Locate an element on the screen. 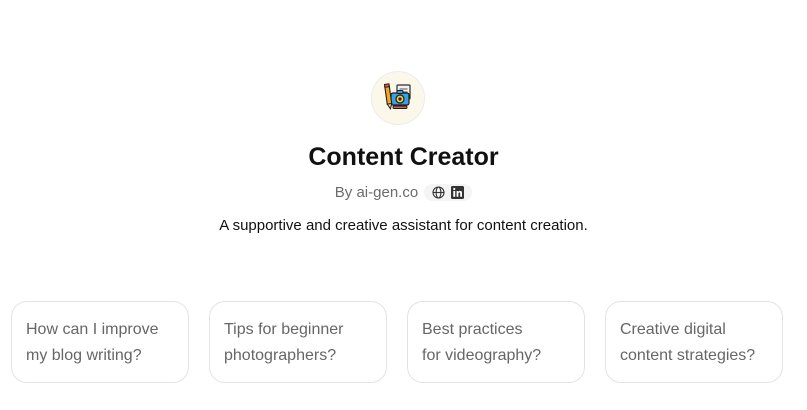 This screenshot has width=807, height=410. content-creator-icon is located at coordinates (398, 98).